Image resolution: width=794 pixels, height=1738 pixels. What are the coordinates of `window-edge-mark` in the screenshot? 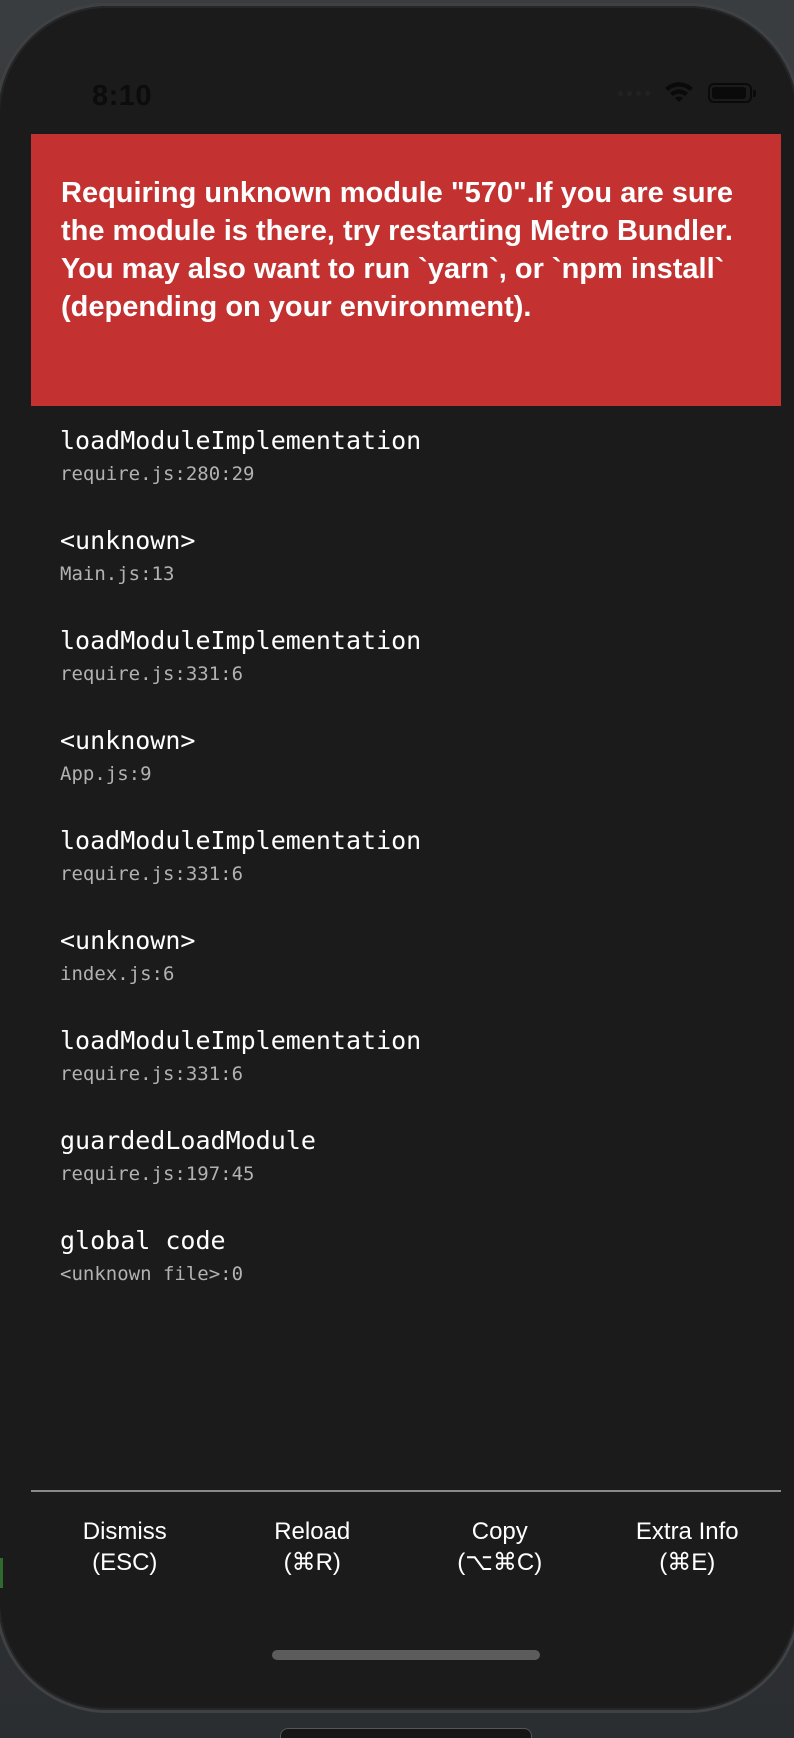 It's located at (1, 1573).